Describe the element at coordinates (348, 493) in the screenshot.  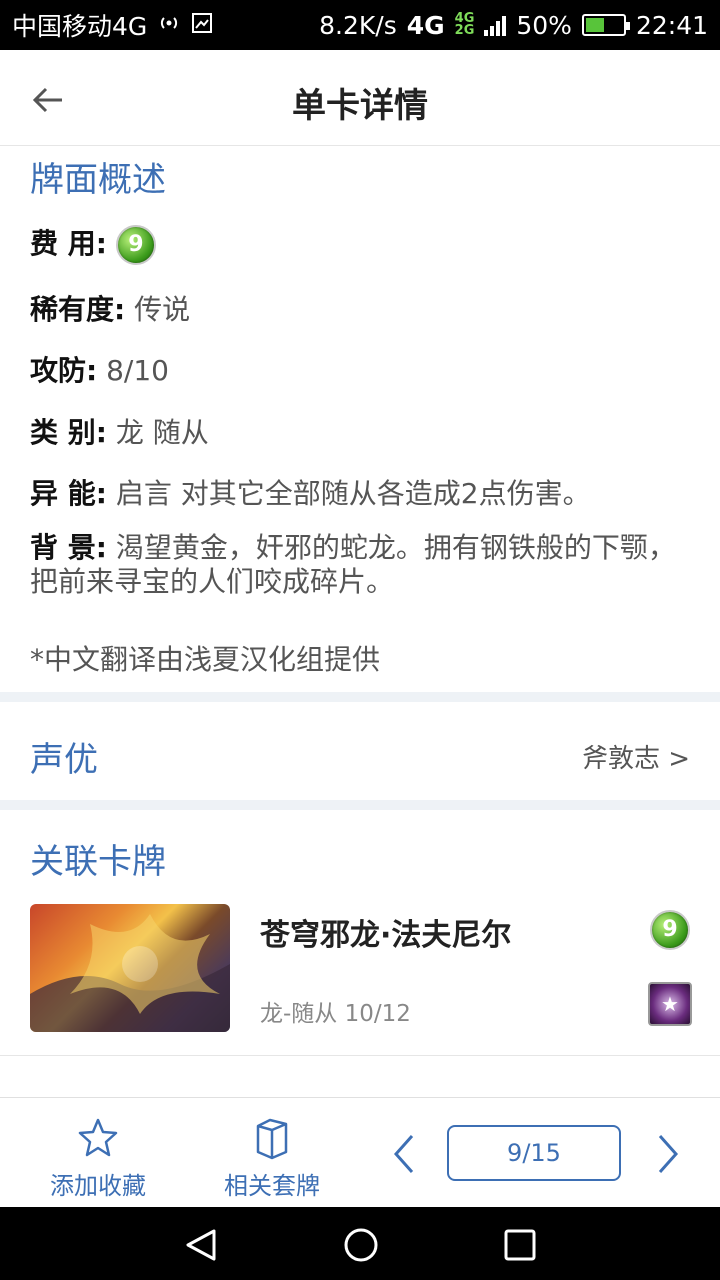
I see `ability-value: 启言 对其它全部随从各造成2点伤害。` at that location.